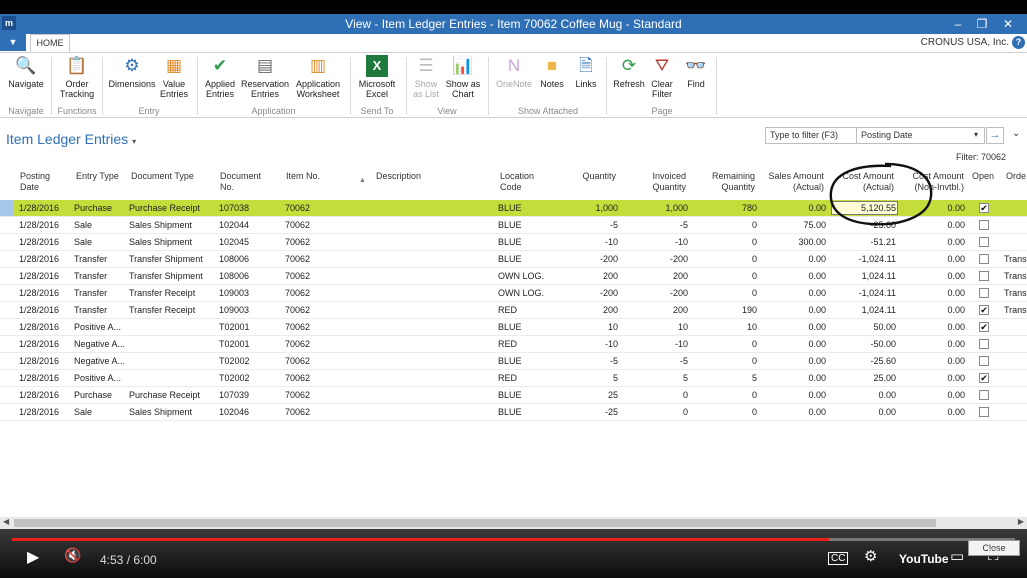  What do you see at coordinates (586, 65) in the screenshot?
I see `links-icon: 🗎` at bounding box center [586, 65].